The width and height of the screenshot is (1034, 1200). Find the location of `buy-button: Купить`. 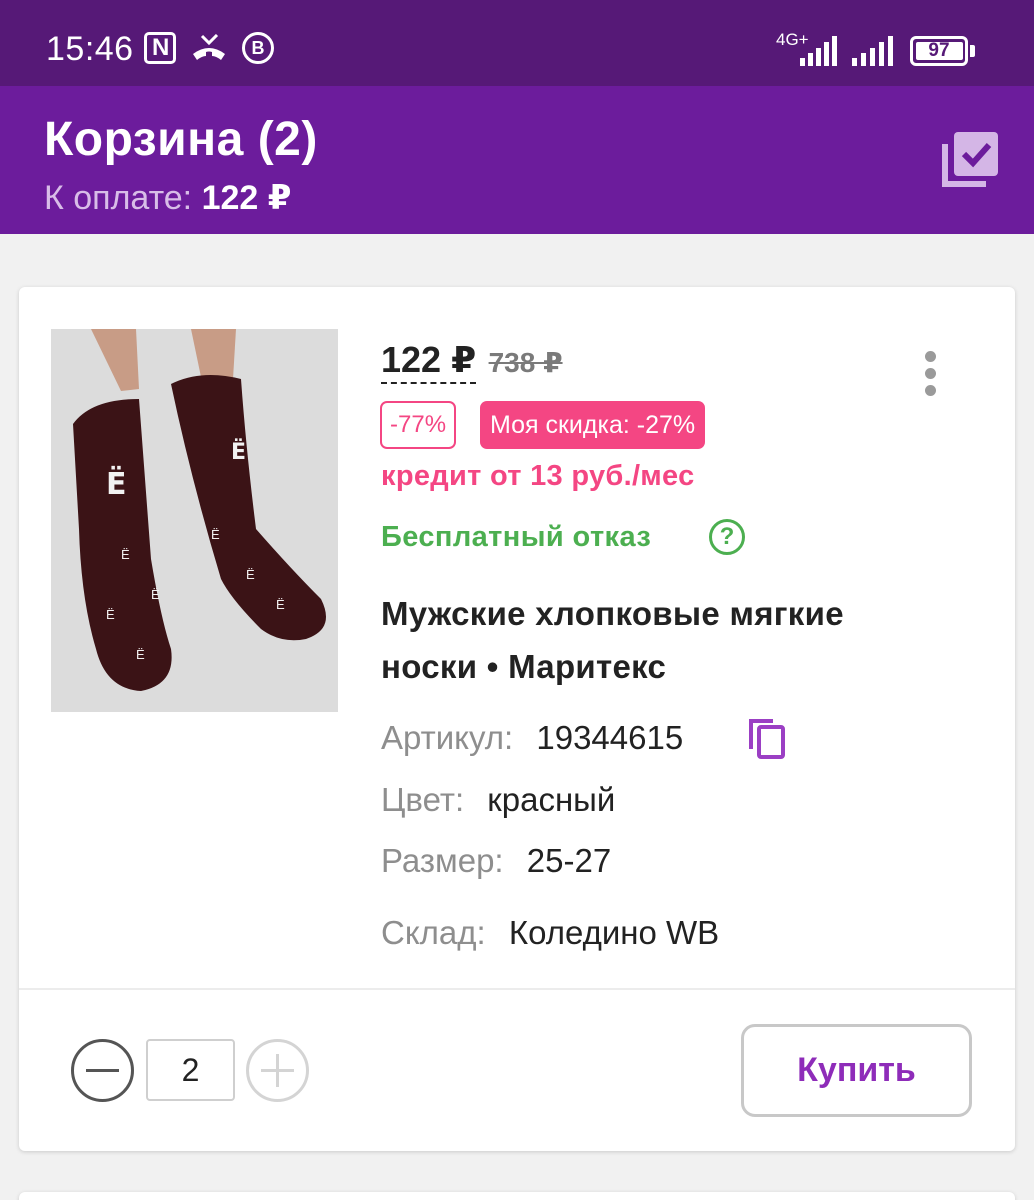

buy-button: Купить is located at coordinates (856, 1070).